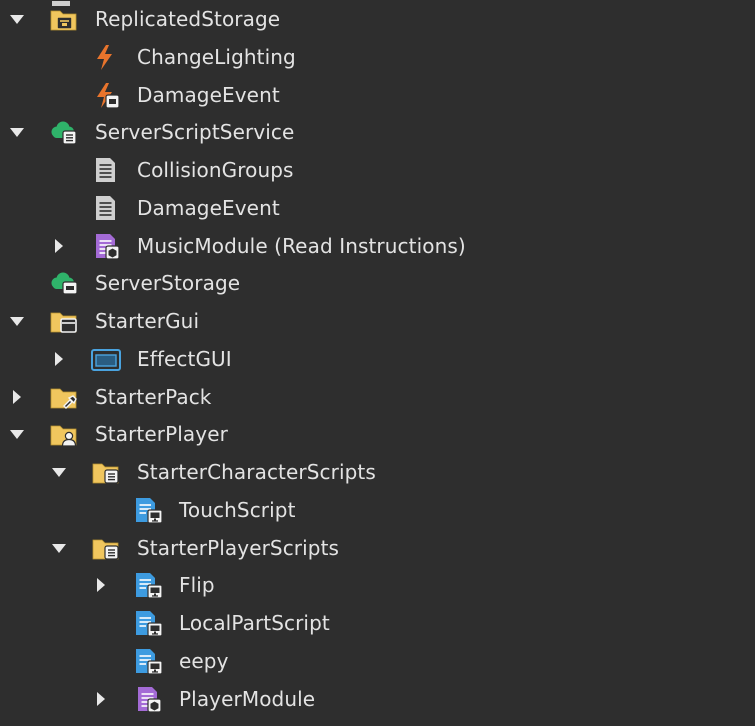  I want to click on tree-item-label: Flip, so click(197, 585).